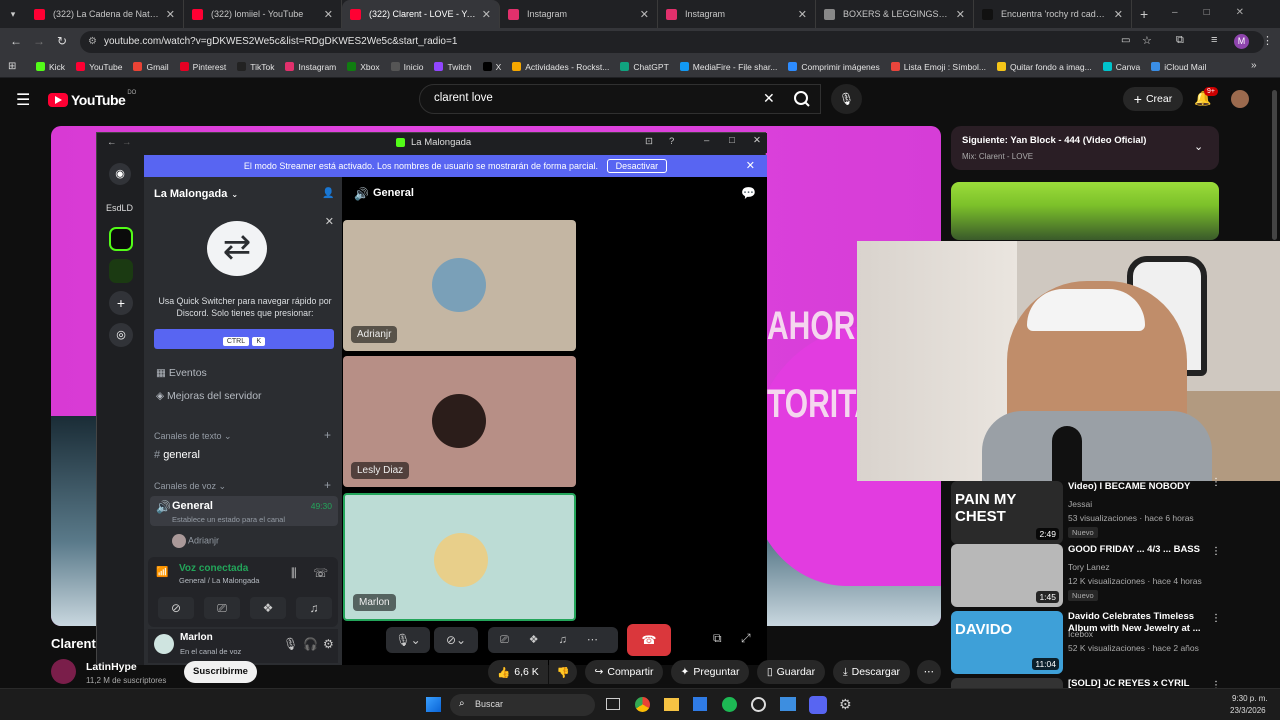 Image resolution: width=1280 pixels, height=720 pixels. I want to click on hamburger-menu-icon: ☰, so click(23, 100).